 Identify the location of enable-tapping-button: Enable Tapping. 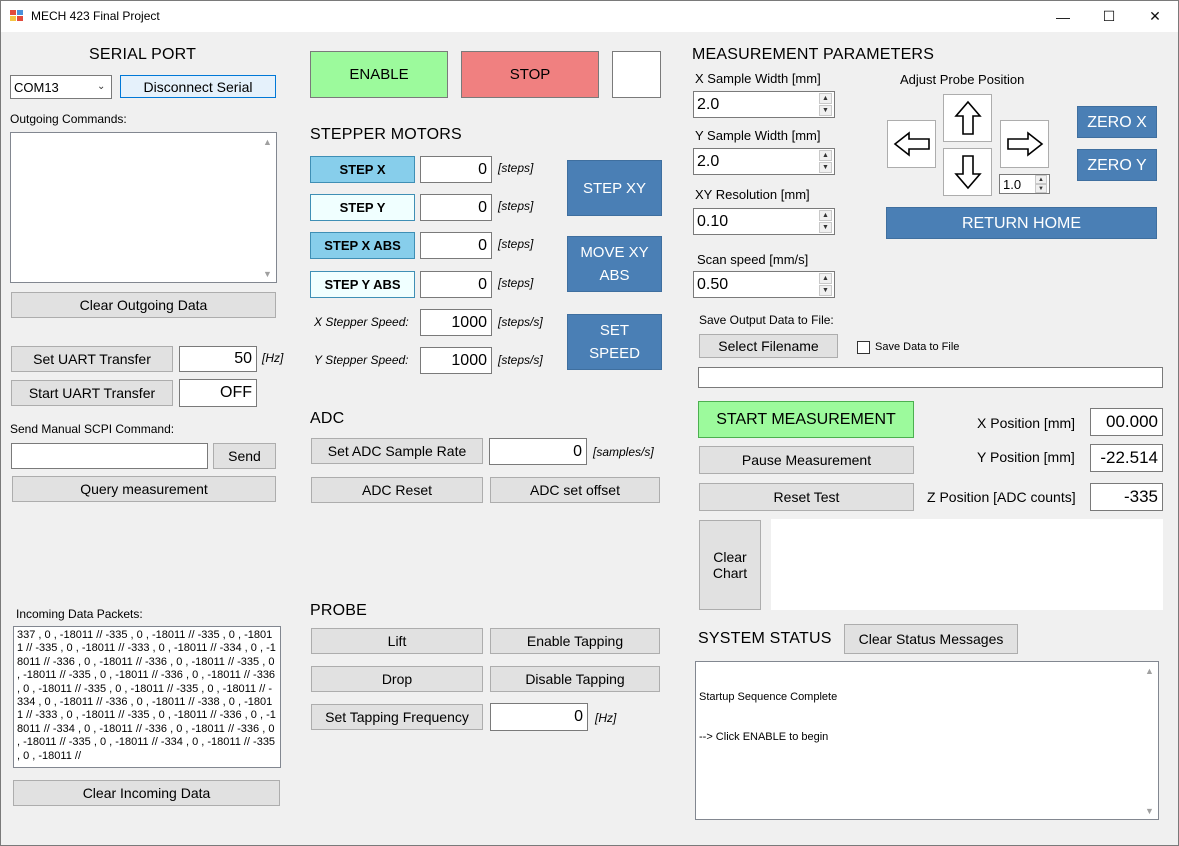
(575, 641).